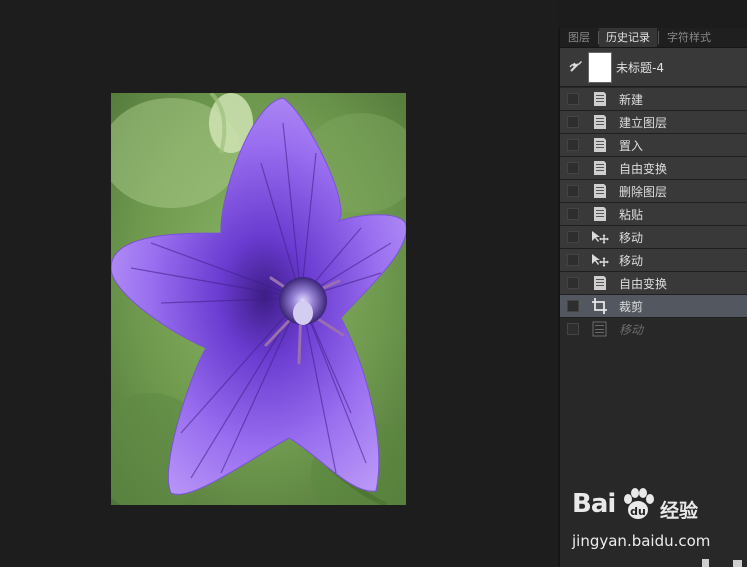 The height and width of the screenshot is (567, 747). I want to click on history-state-row: 删除图层, so click(653, 191).